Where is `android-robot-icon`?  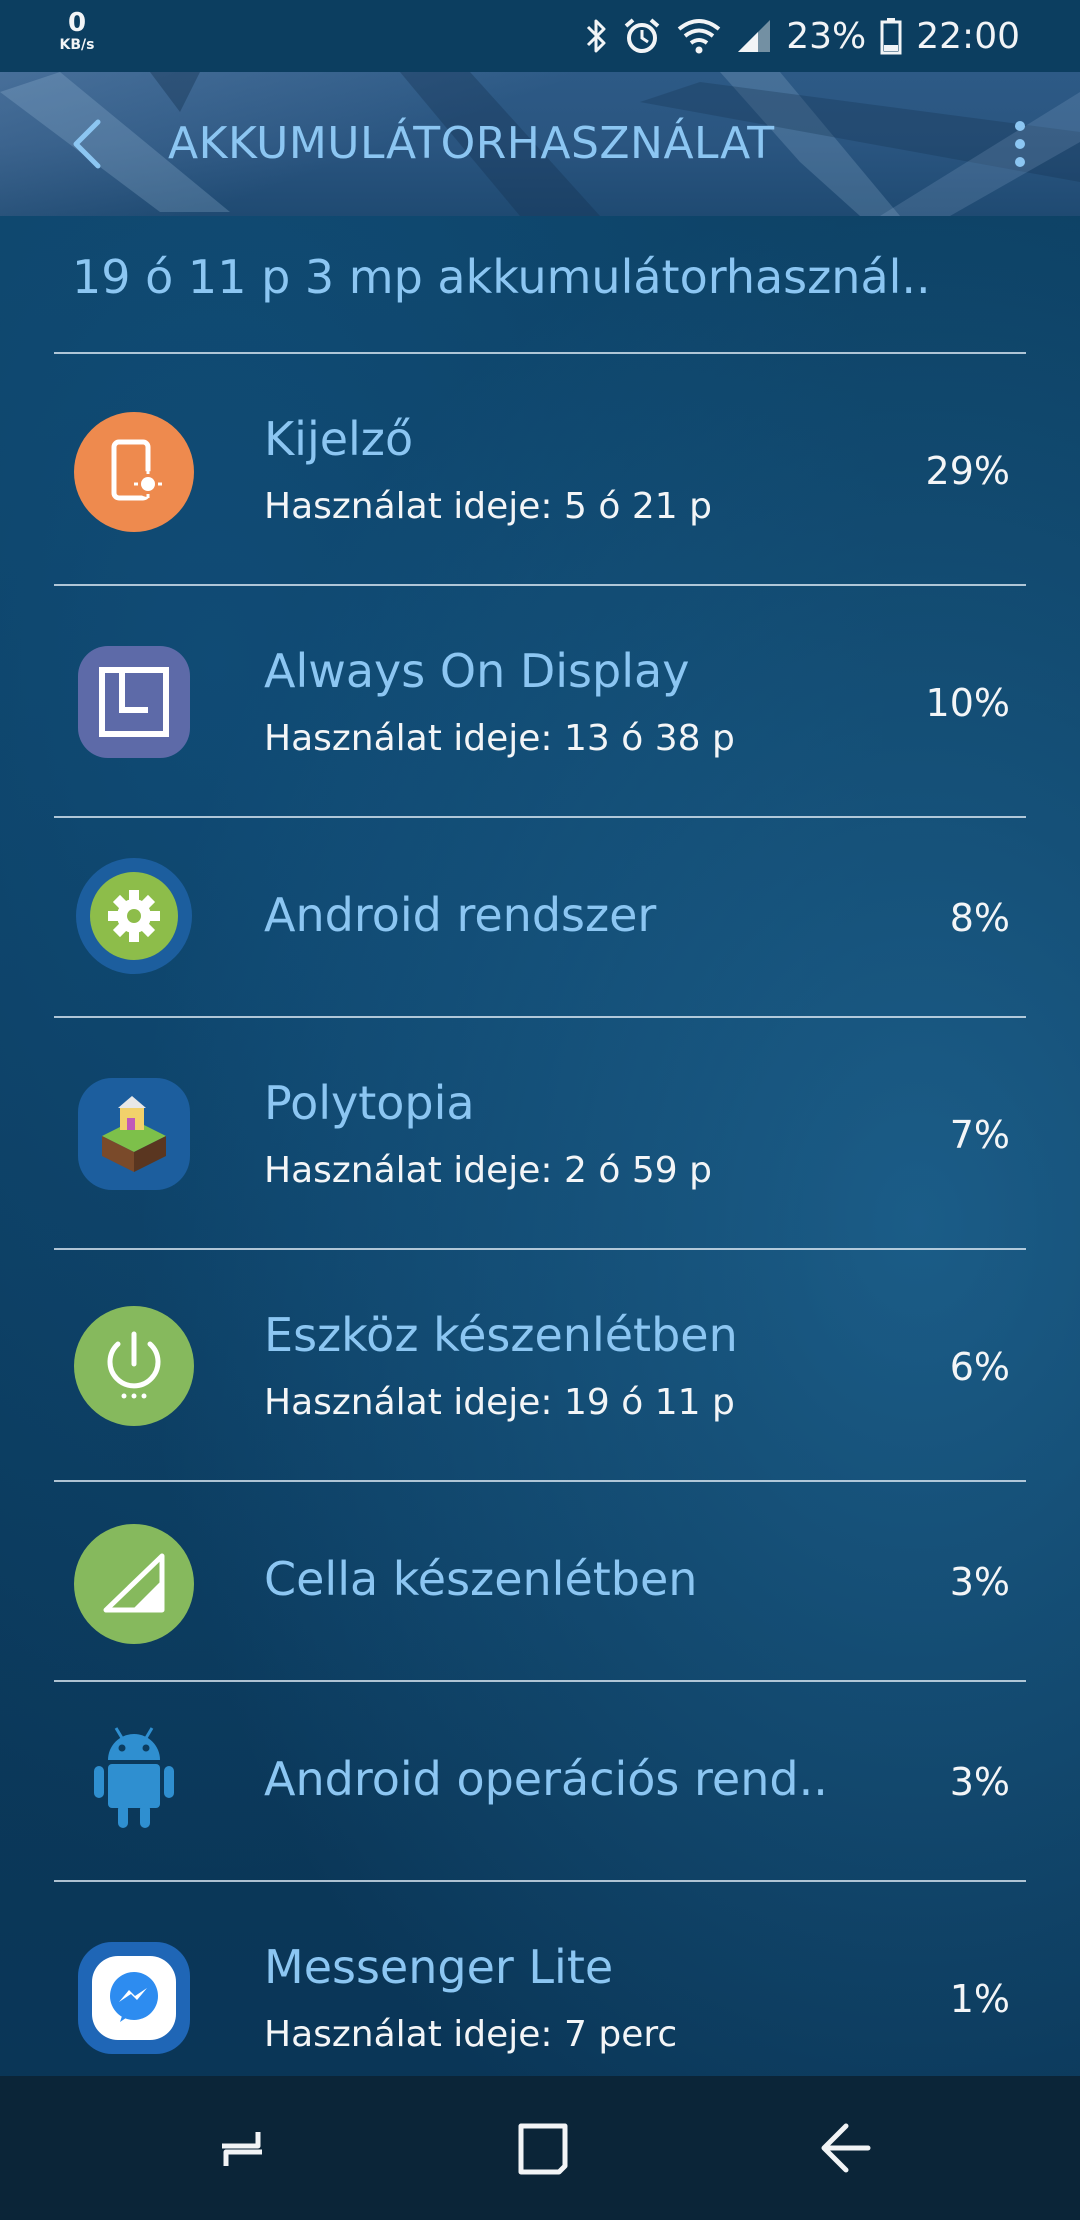 android-robot-icon is located at coordinates (134, 1780).